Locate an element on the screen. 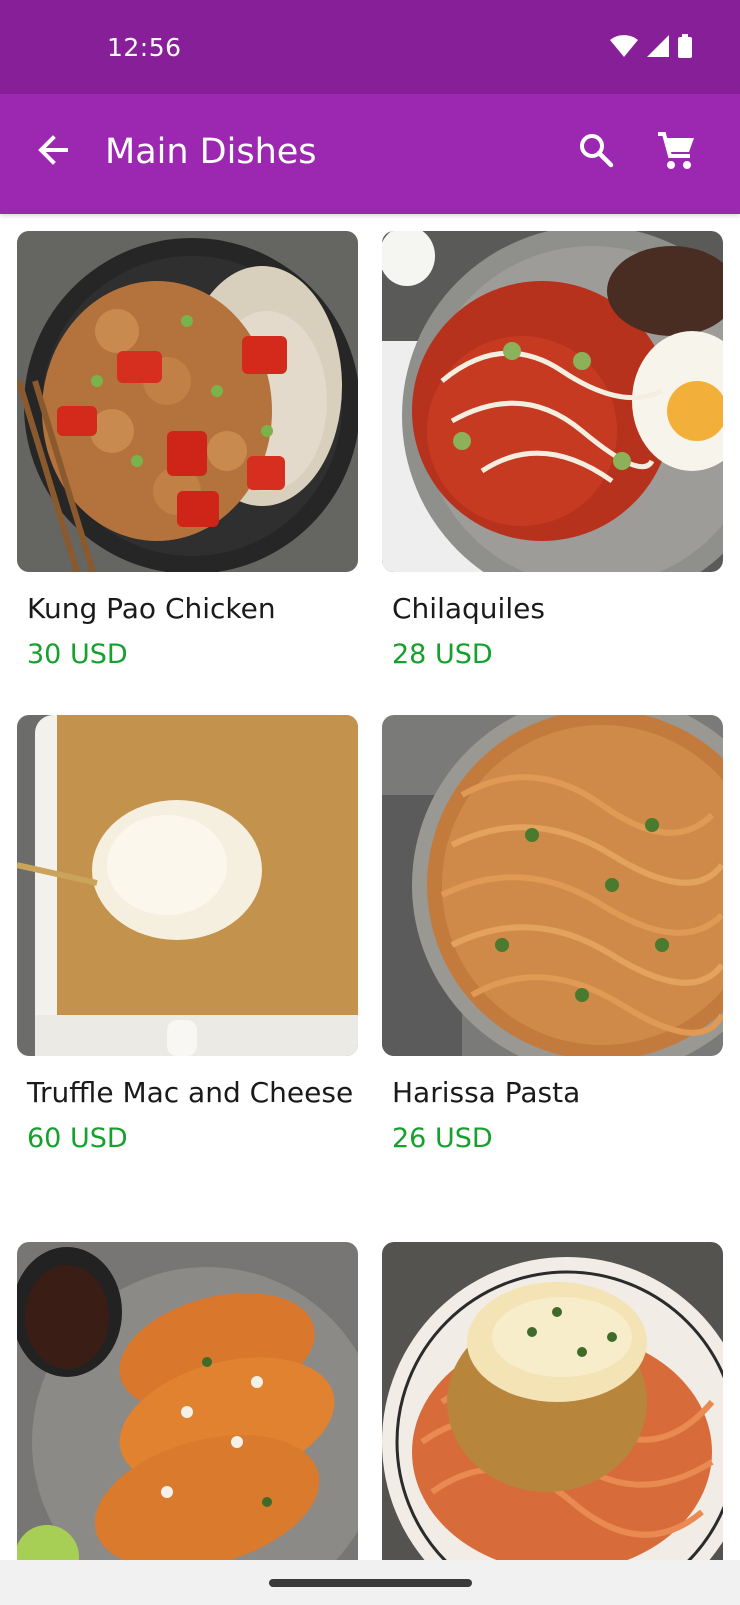 The width and height of the screenshot is (740, 1605). dish-name: Chilaquiles is located at coordinates (468, 608).